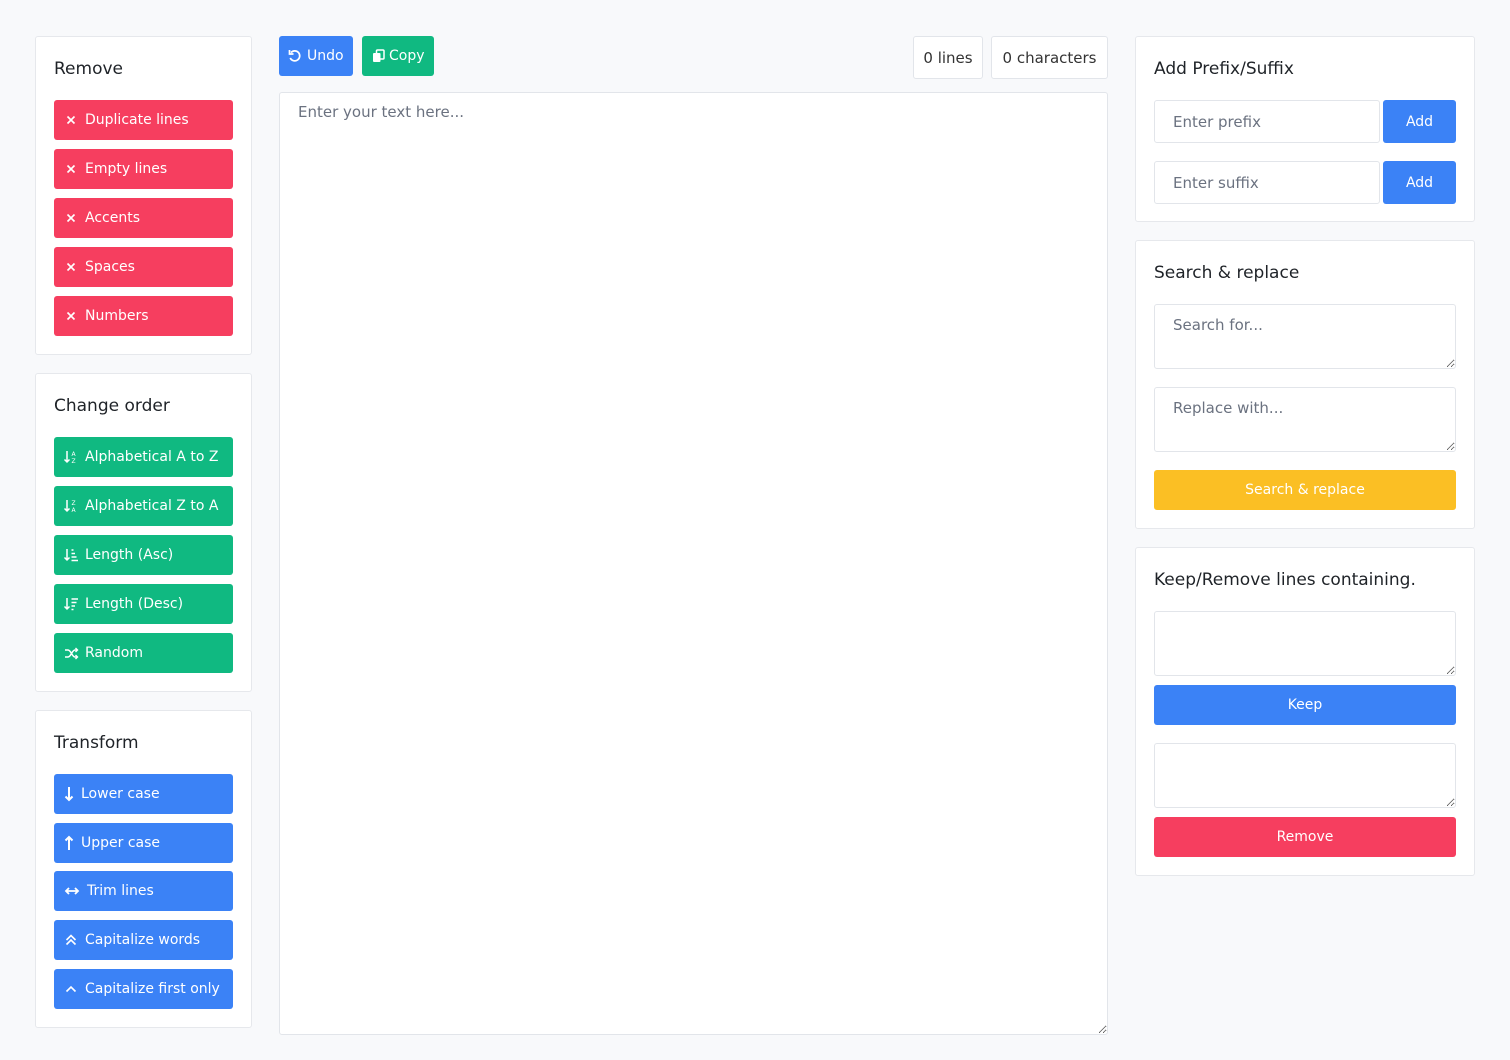  Describe the element at coordinates (1305, 643) in the screenshot. I see `keep-lines-input` at that location.